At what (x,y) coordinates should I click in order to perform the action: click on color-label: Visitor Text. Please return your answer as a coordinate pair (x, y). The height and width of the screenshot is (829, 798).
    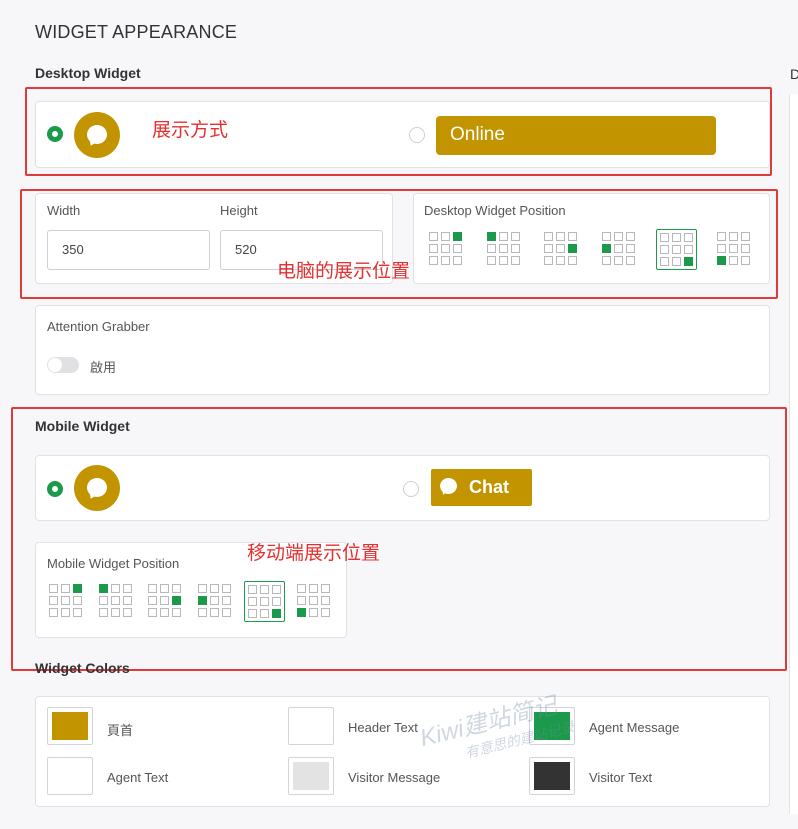
    Looking at the image, I should click on (621, 777).